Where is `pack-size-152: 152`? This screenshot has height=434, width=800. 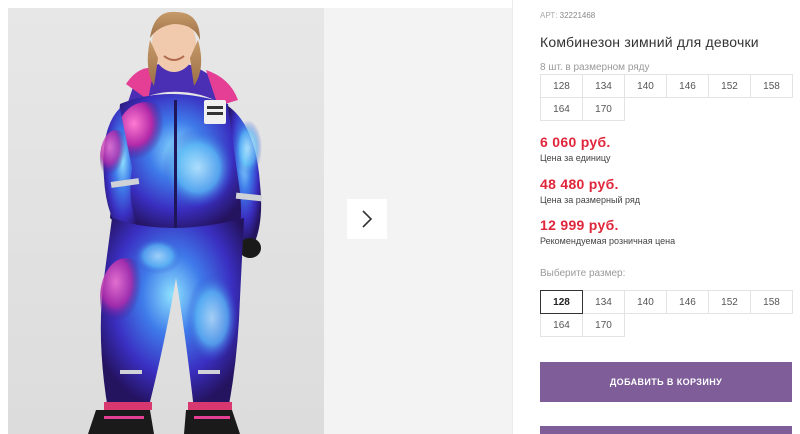 pack-size-152: 152 is located at coordinates (729, 86).